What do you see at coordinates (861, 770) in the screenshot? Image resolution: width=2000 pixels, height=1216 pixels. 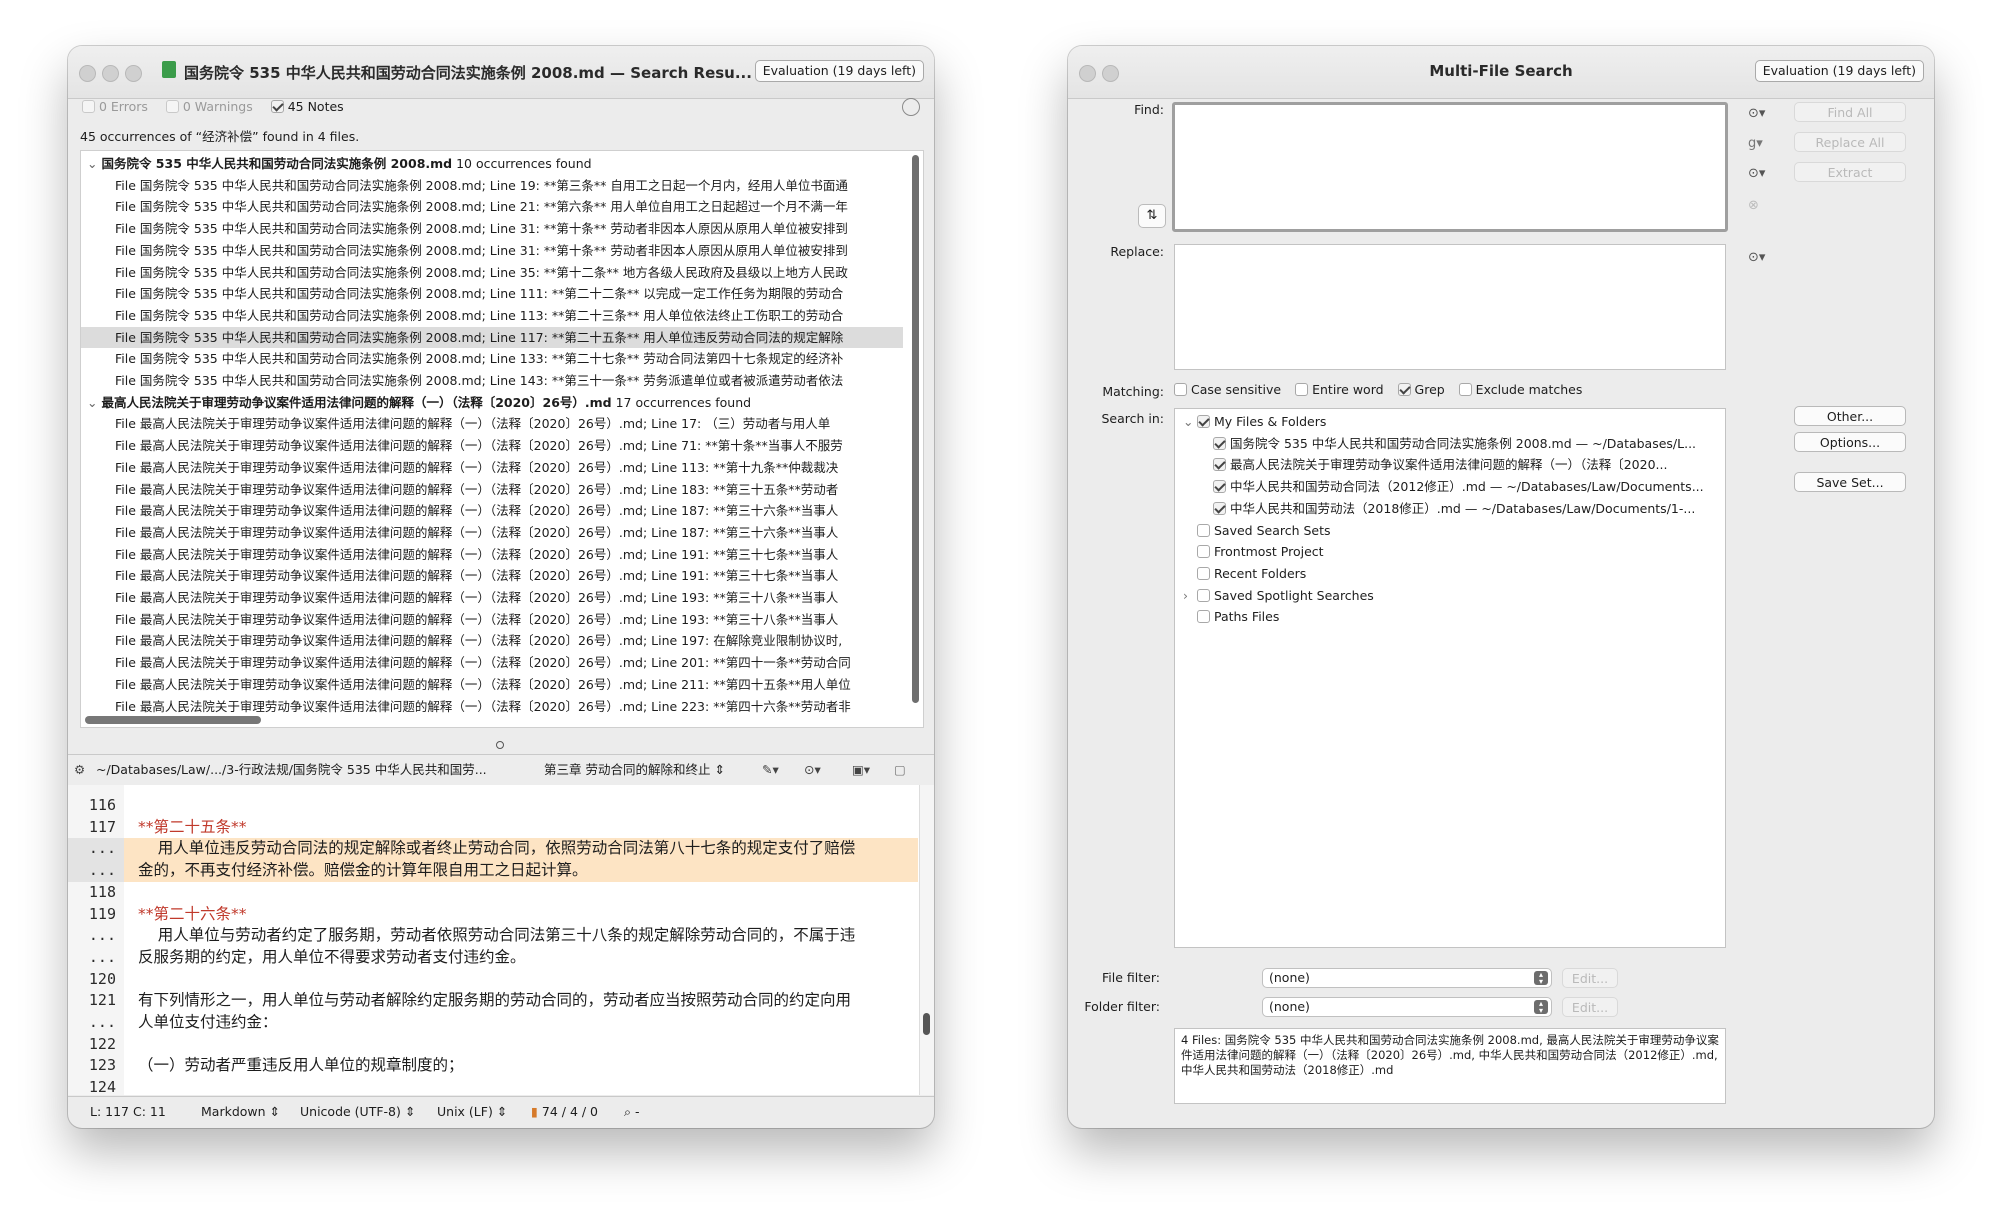 I see `counterpart-icon: ▣▾` at bounding box center [861, 770].